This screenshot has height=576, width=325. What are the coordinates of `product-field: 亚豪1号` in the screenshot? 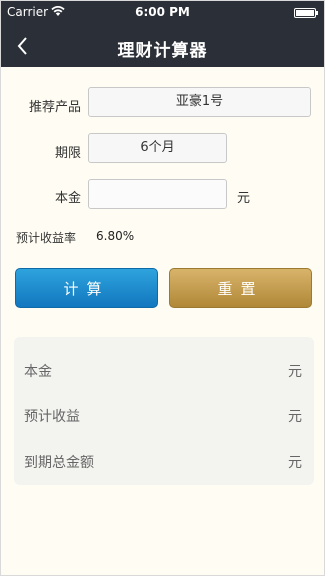 It's located at (199, 102).